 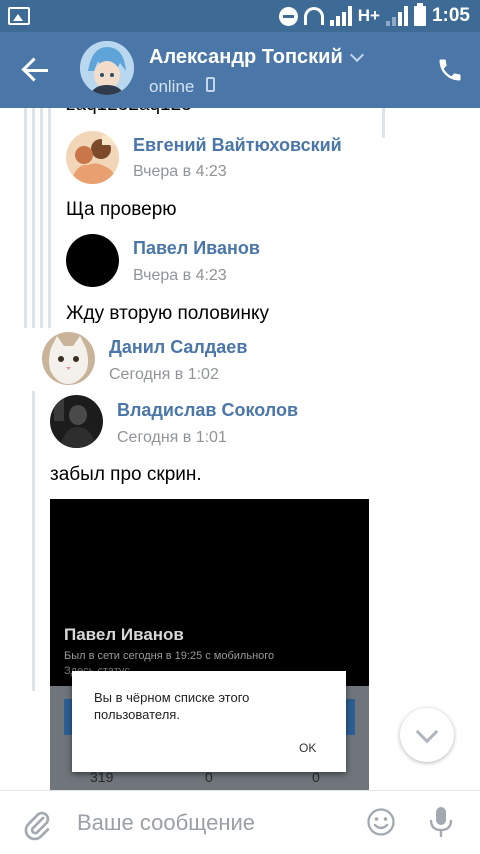 I want to click on image-profile-name: Павел Иванов, so click(x=124, y=634).